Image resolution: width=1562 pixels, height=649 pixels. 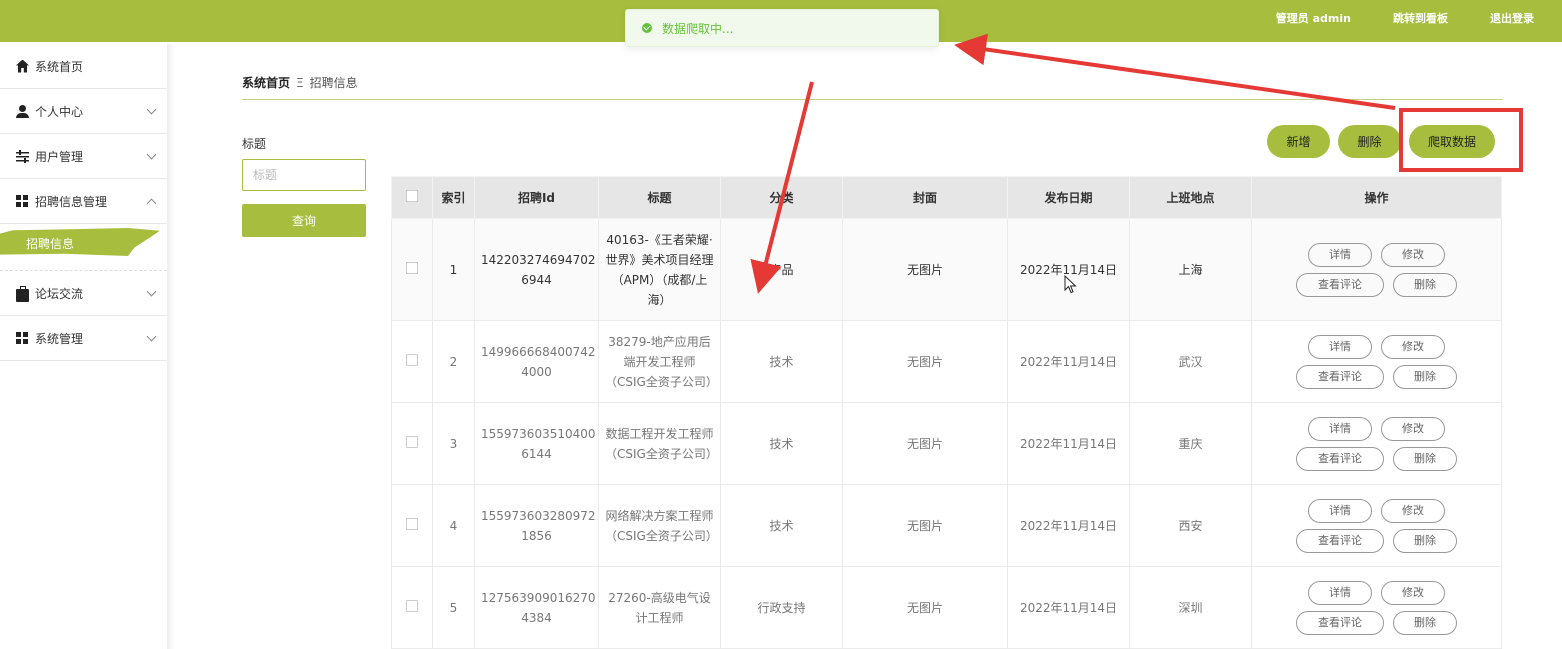 What do you see at coordinates (647, 28) in the screenshot?
I see `success-check-icon` at bounding box center [647, 28].